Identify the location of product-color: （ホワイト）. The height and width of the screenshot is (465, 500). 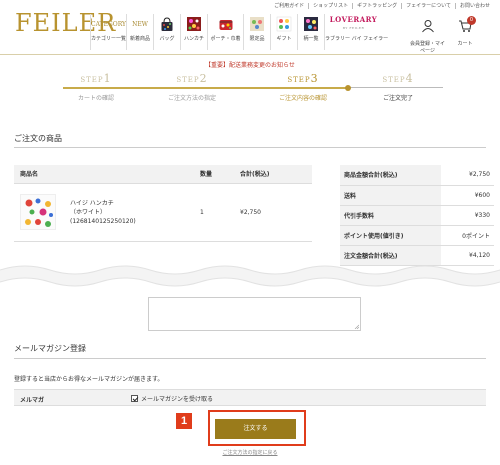
(88, 212).